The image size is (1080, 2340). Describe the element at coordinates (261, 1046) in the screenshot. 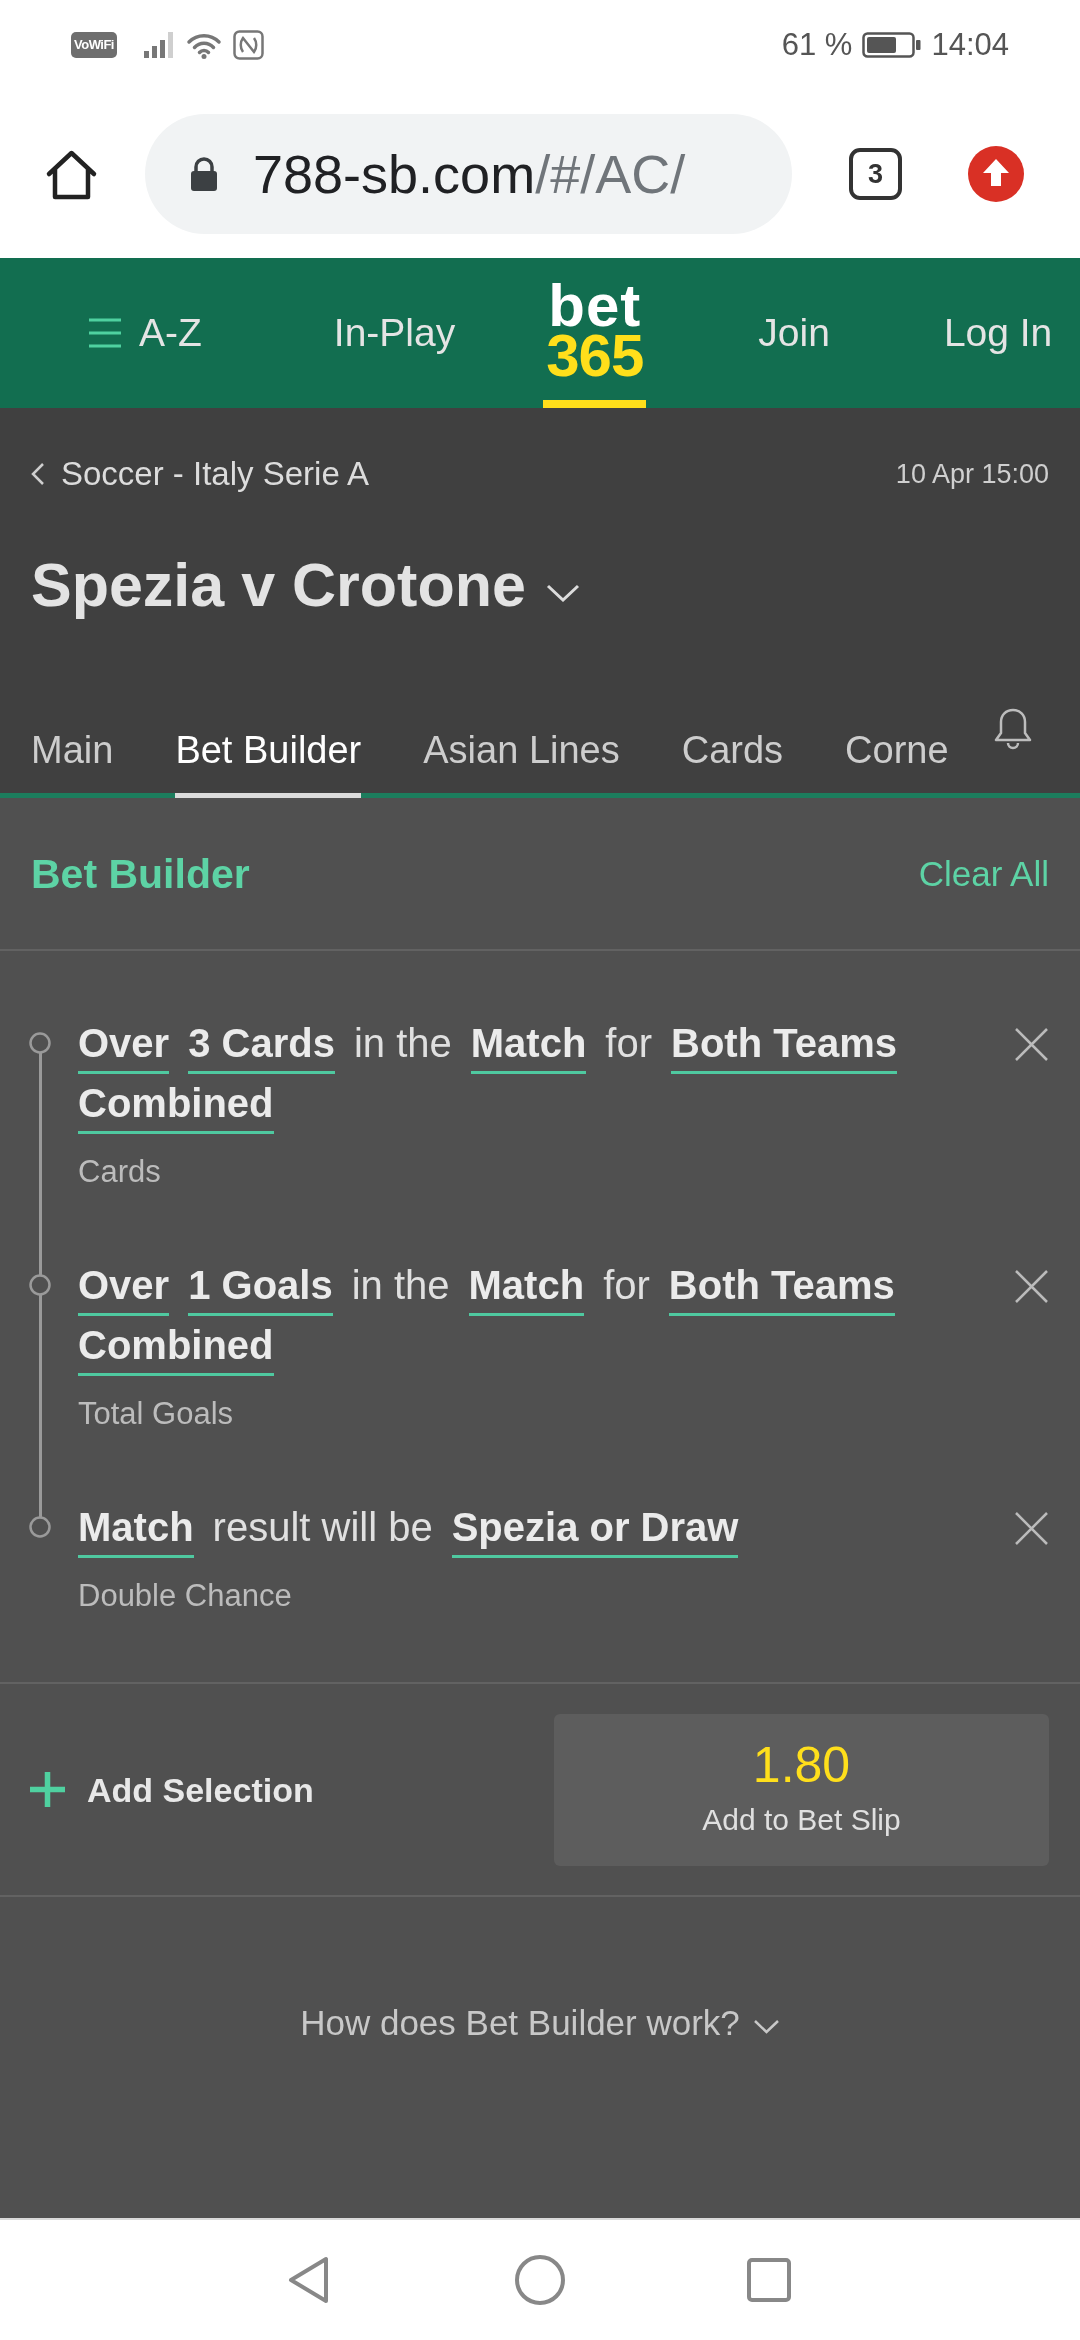

I see `option-link: 3 Cards` at that location.